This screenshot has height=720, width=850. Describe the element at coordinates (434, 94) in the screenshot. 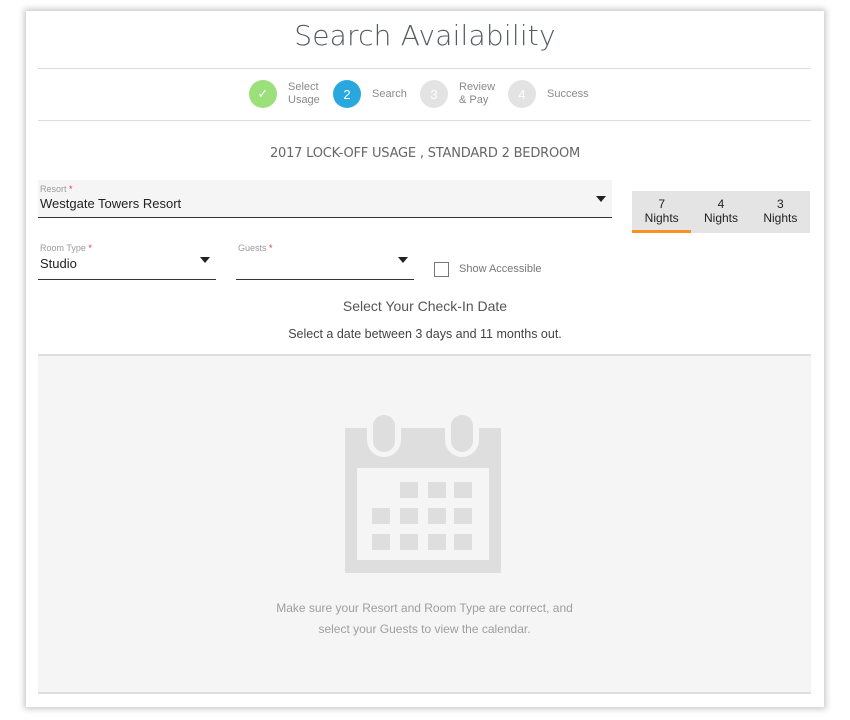

I see `step-number: 3` at that location.